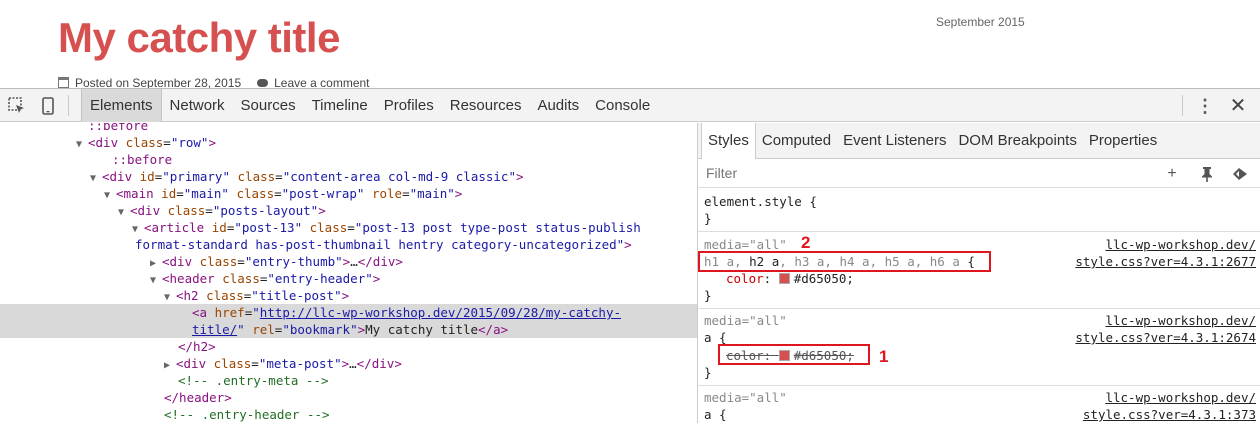 The width and height of the screenshot is (1260, 423). What do you see at coordinates (979, 385) in the screenshot?
I see `rule-divider` at bounding box center [979, 385].